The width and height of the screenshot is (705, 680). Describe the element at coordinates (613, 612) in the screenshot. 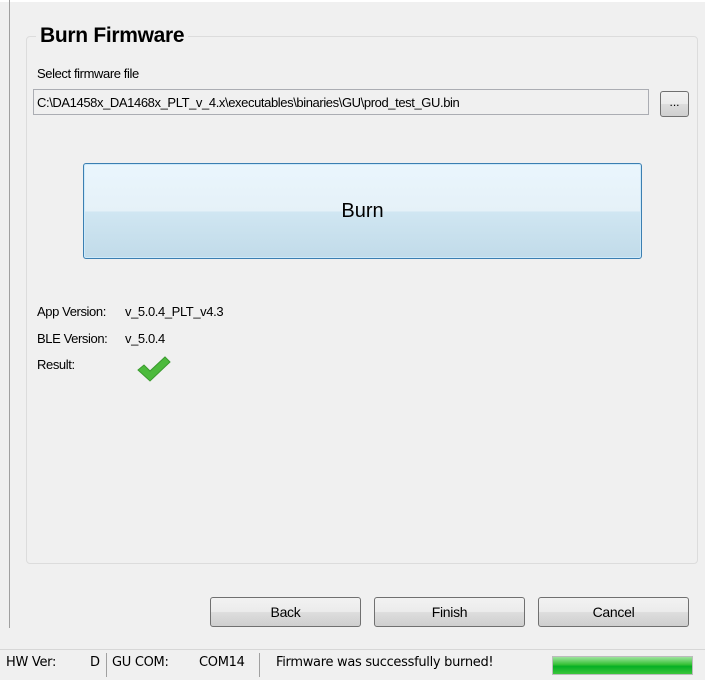

I see `cancel-button: Cancel` at that location.